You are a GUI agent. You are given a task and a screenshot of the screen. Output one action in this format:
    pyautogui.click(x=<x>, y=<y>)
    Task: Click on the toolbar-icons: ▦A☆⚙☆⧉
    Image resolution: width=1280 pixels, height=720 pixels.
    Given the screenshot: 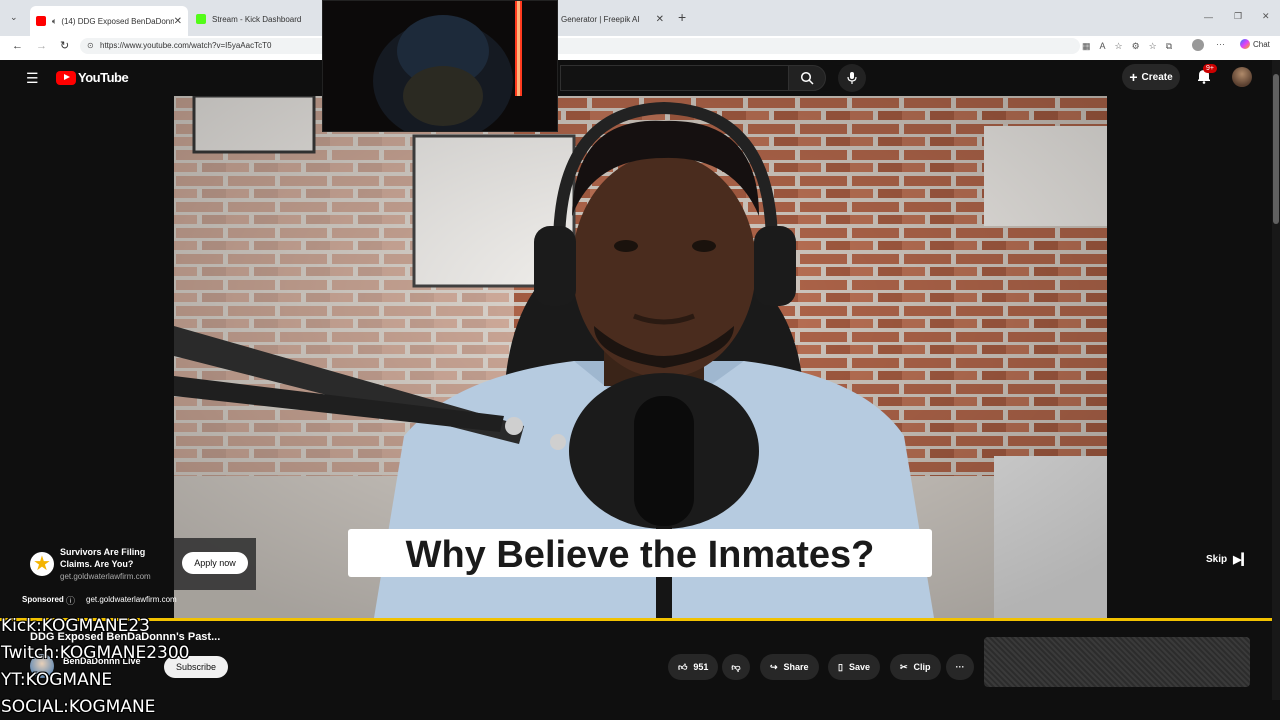 What is the action you would take?
    pyautogui.click(x=1131, y=46)
    